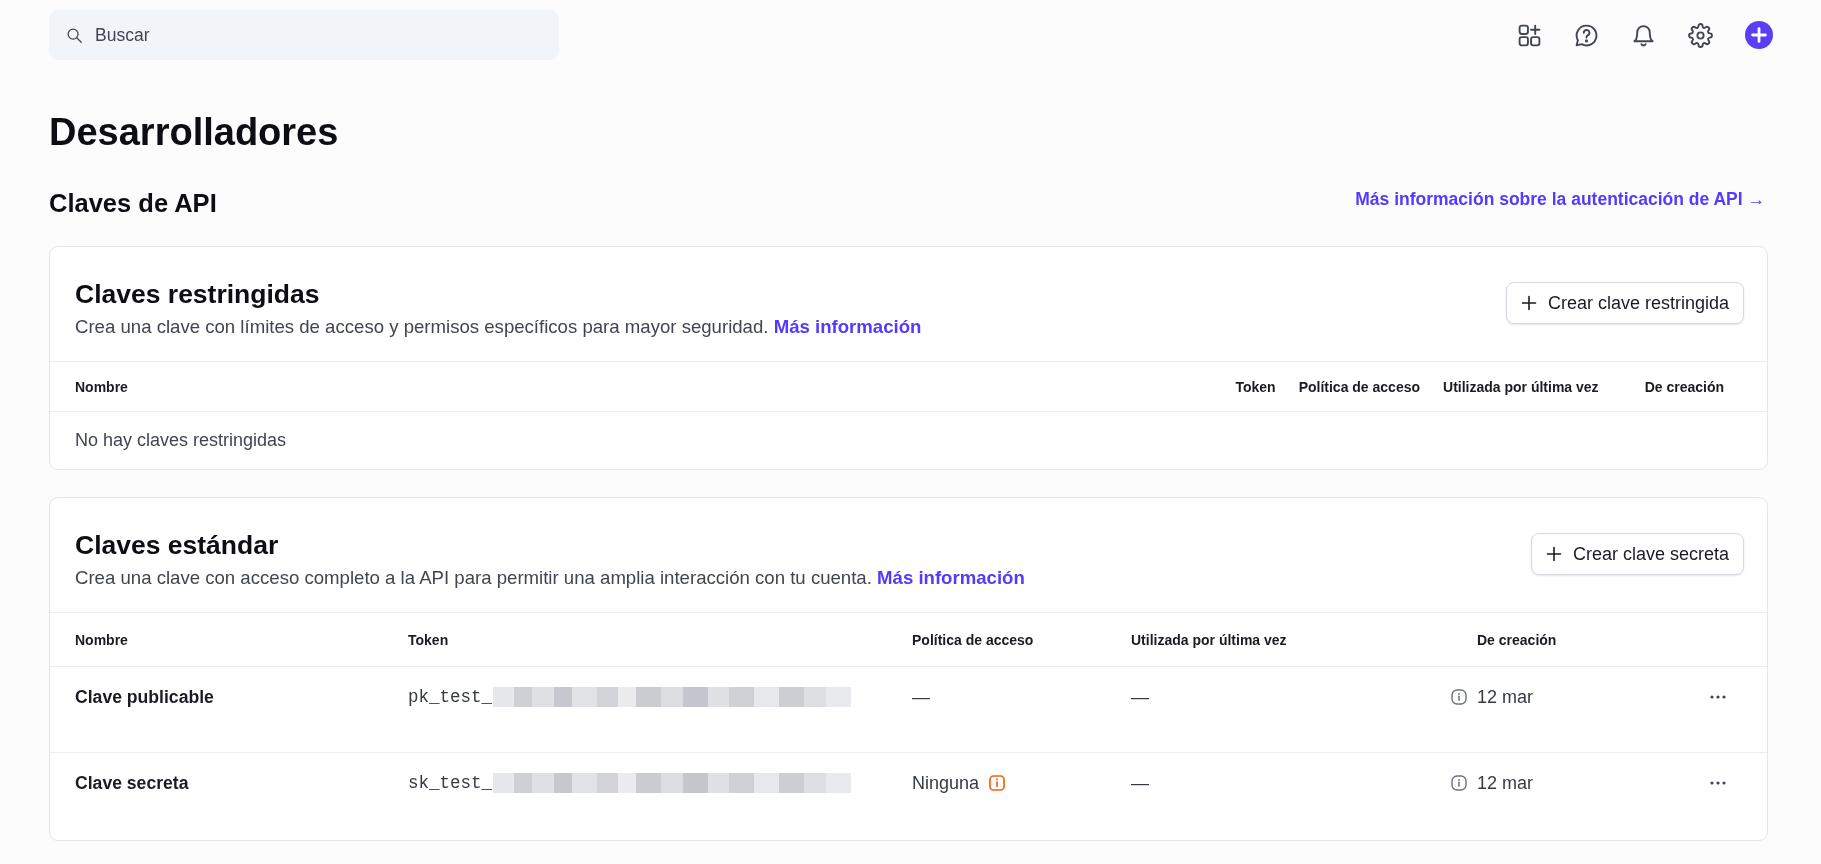 Image resolution: width=1821 pixels, height=864 pixels. Describe the element at coordinates (1586, 35) in the screenshot. I see `help-icon` at that location.